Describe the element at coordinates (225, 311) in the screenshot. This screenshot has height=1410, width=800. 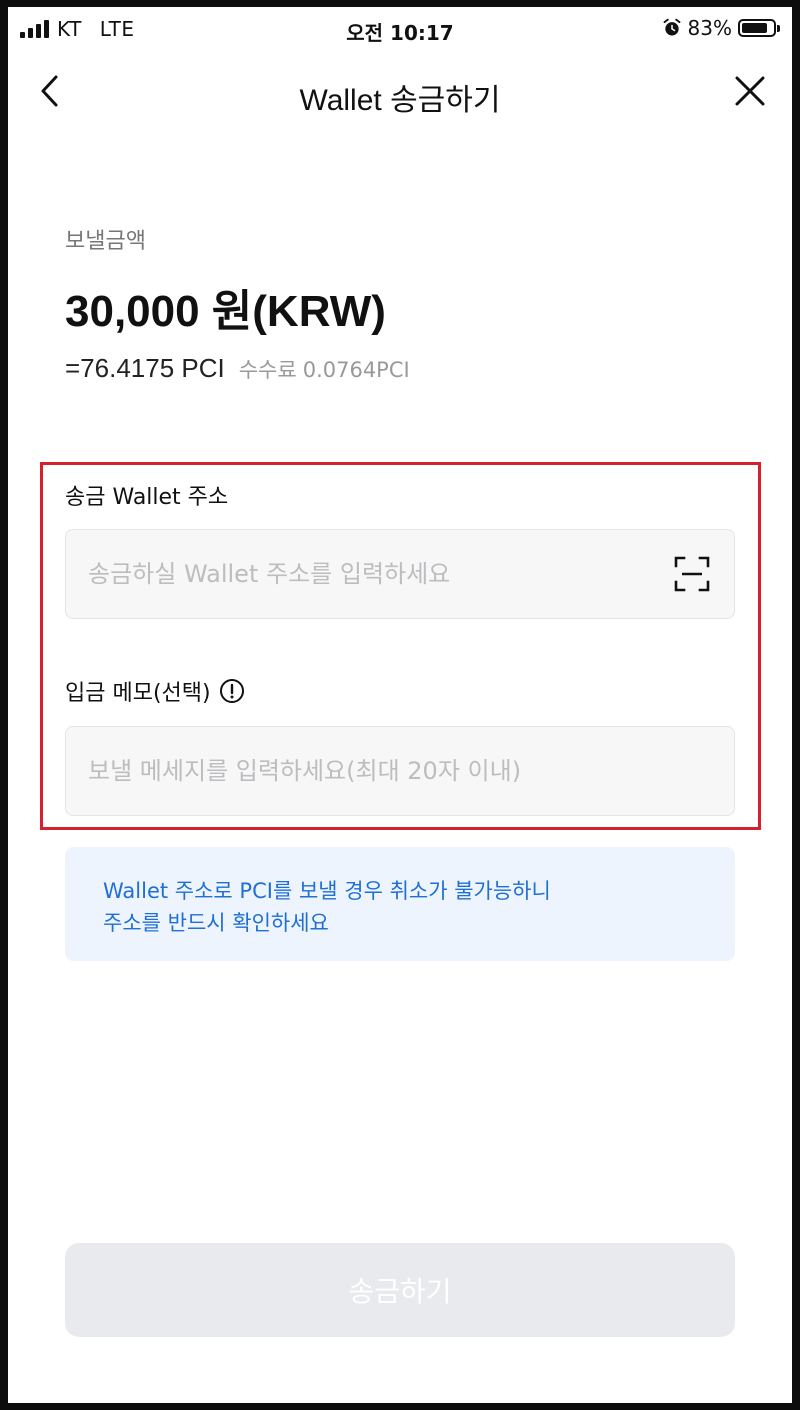
I see `send-amount-krw: 30,000 원(KRW)` at that location.